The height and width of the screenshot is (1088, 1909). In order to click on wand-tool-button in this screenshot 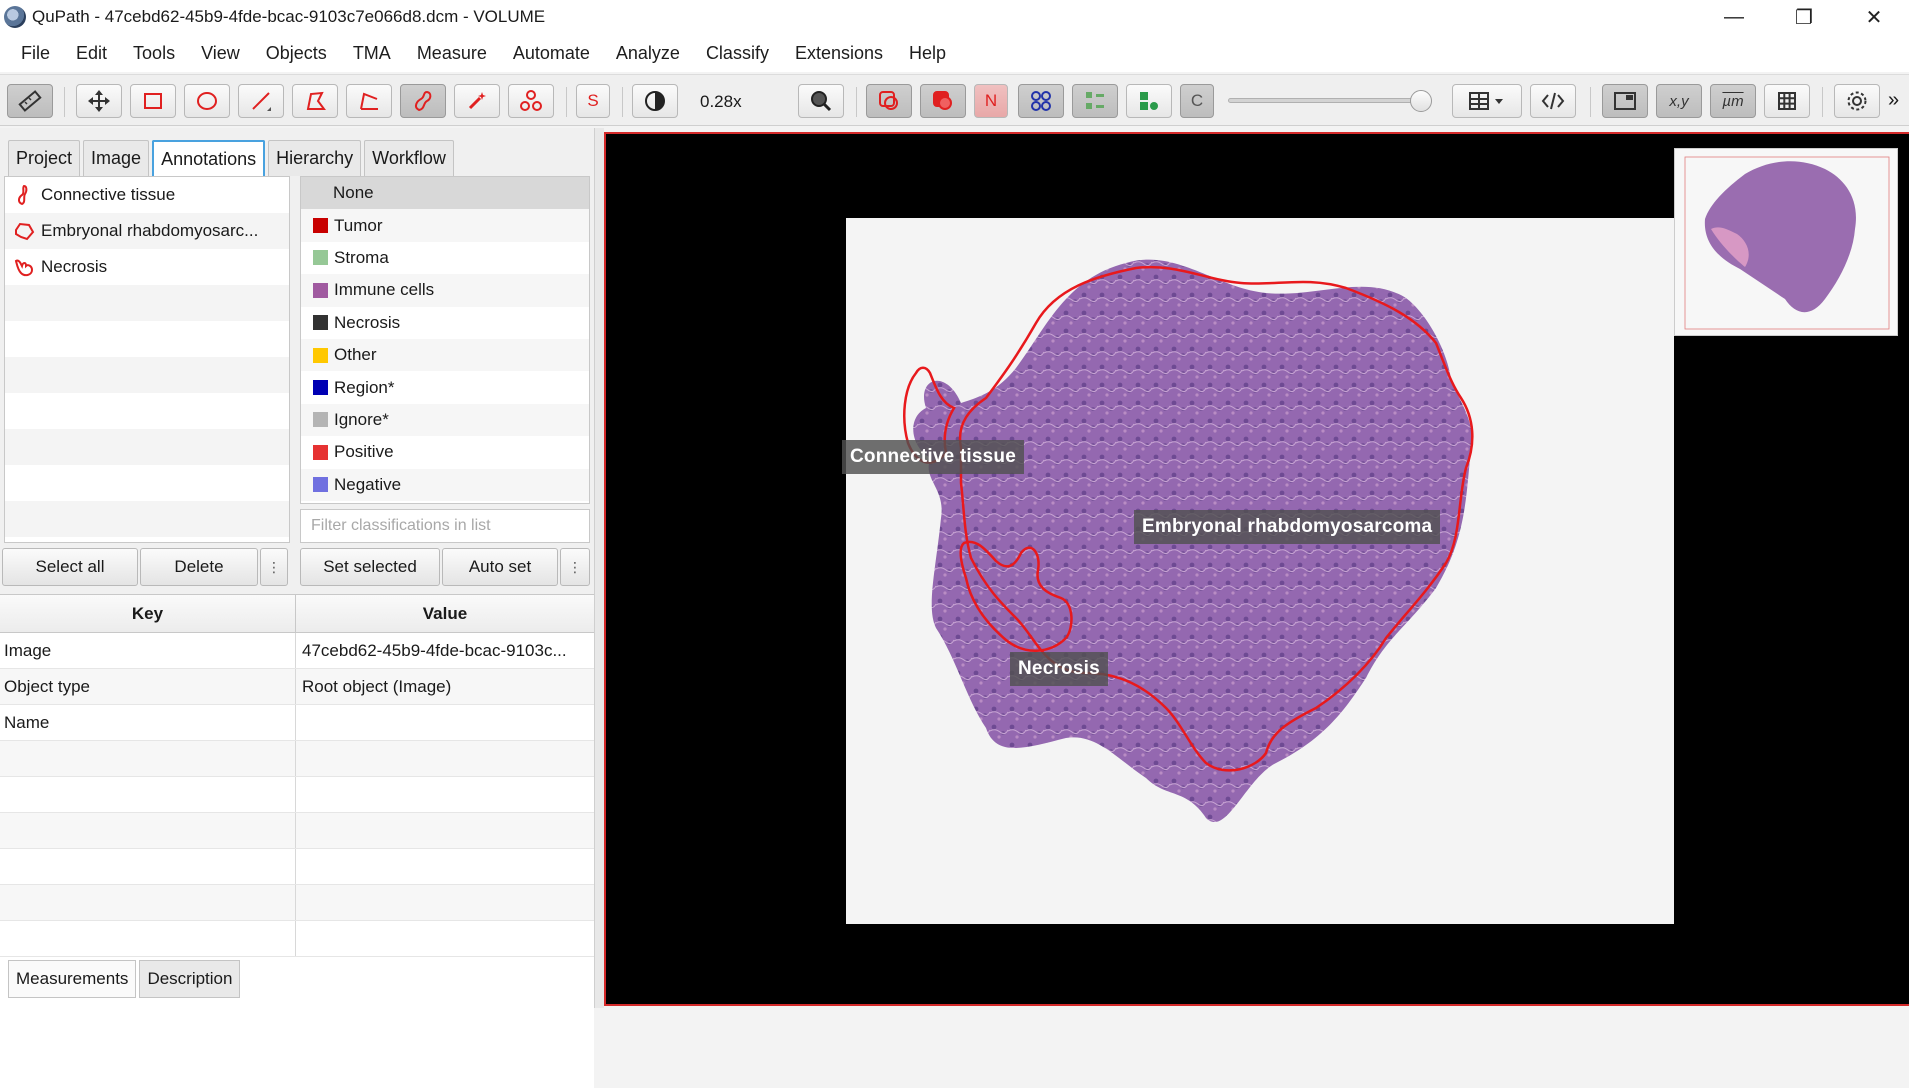, I will do `click(477, 101)`.